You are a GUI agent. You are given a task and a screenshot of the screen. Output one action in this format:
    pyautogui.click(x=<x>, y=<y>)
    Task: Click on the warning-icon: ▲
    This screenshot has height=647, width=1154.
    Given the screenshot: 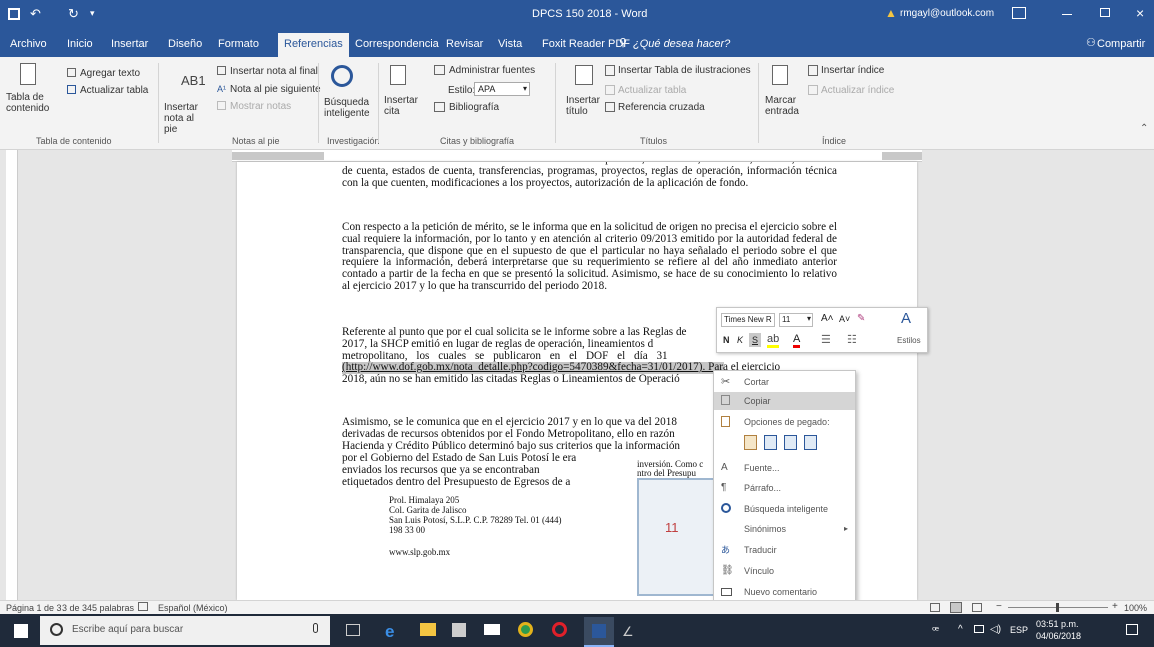 What is the action you would take?
    pyautogui.click(x=891, y=13)
    